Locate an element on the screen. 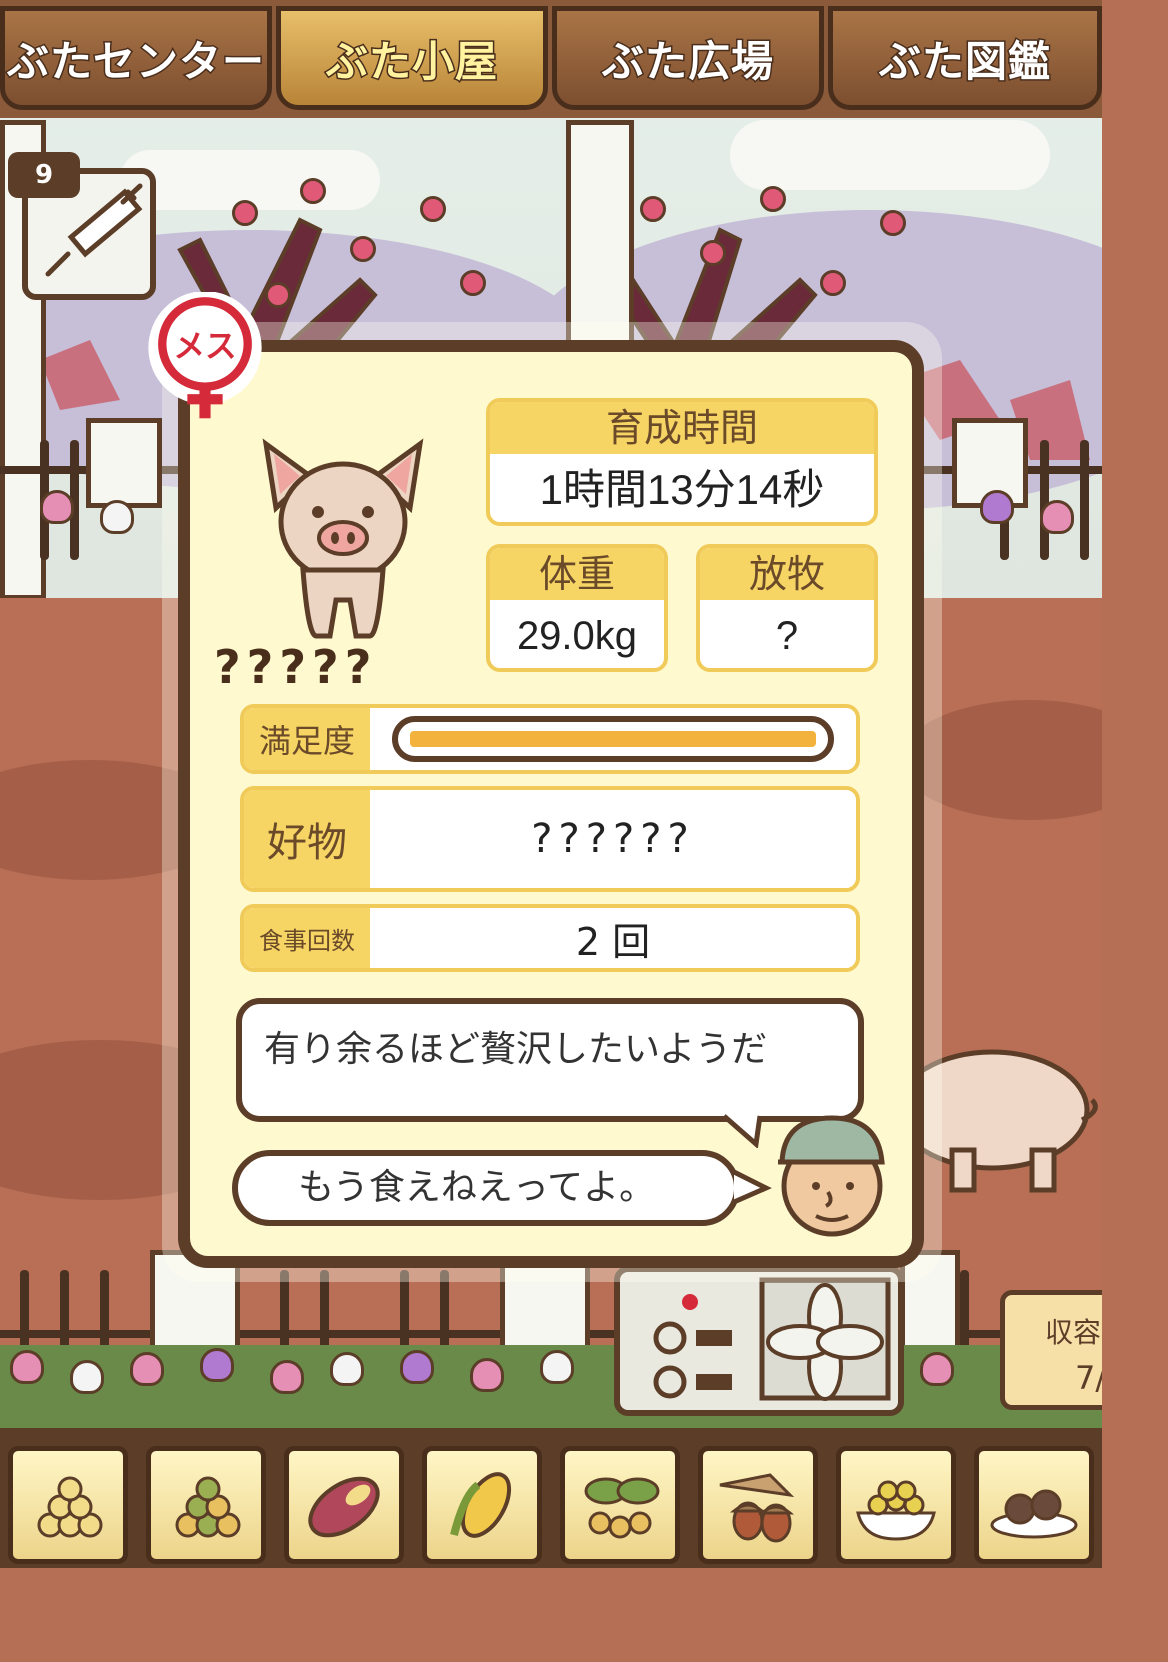 The height and width of the screenshot is (1662, 1168). wandering-pig is located at coordinates (1012, 1120).